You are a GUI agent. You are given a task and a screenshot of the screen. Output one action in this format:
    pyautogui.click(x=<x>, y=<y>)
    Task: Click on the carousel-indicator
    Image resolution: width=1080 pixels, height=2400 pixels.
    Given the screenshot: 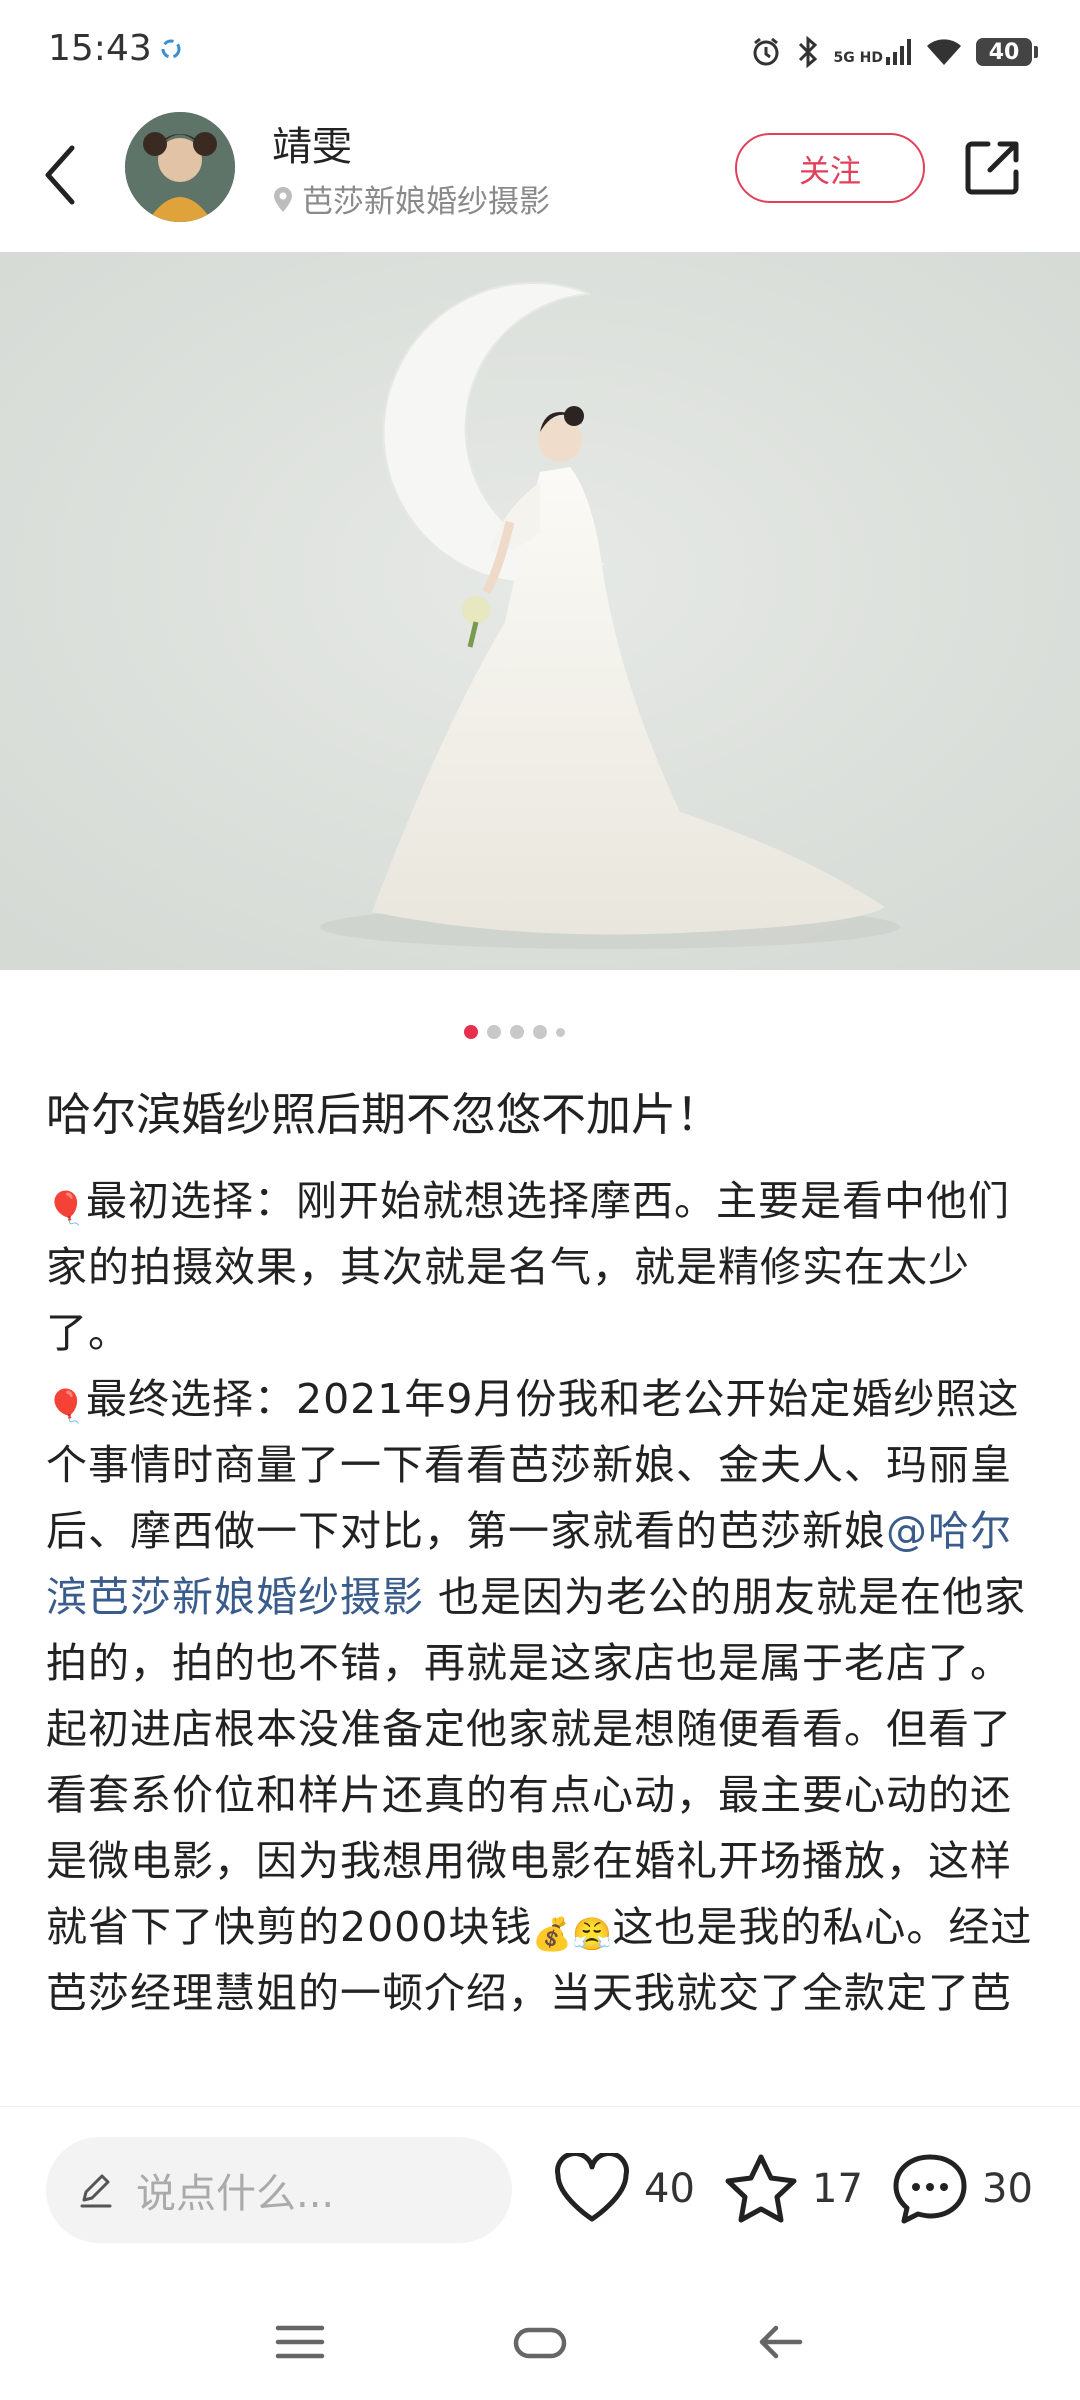 What is the action you would take?
    pyautogui.click(x=527, y=1032)
    